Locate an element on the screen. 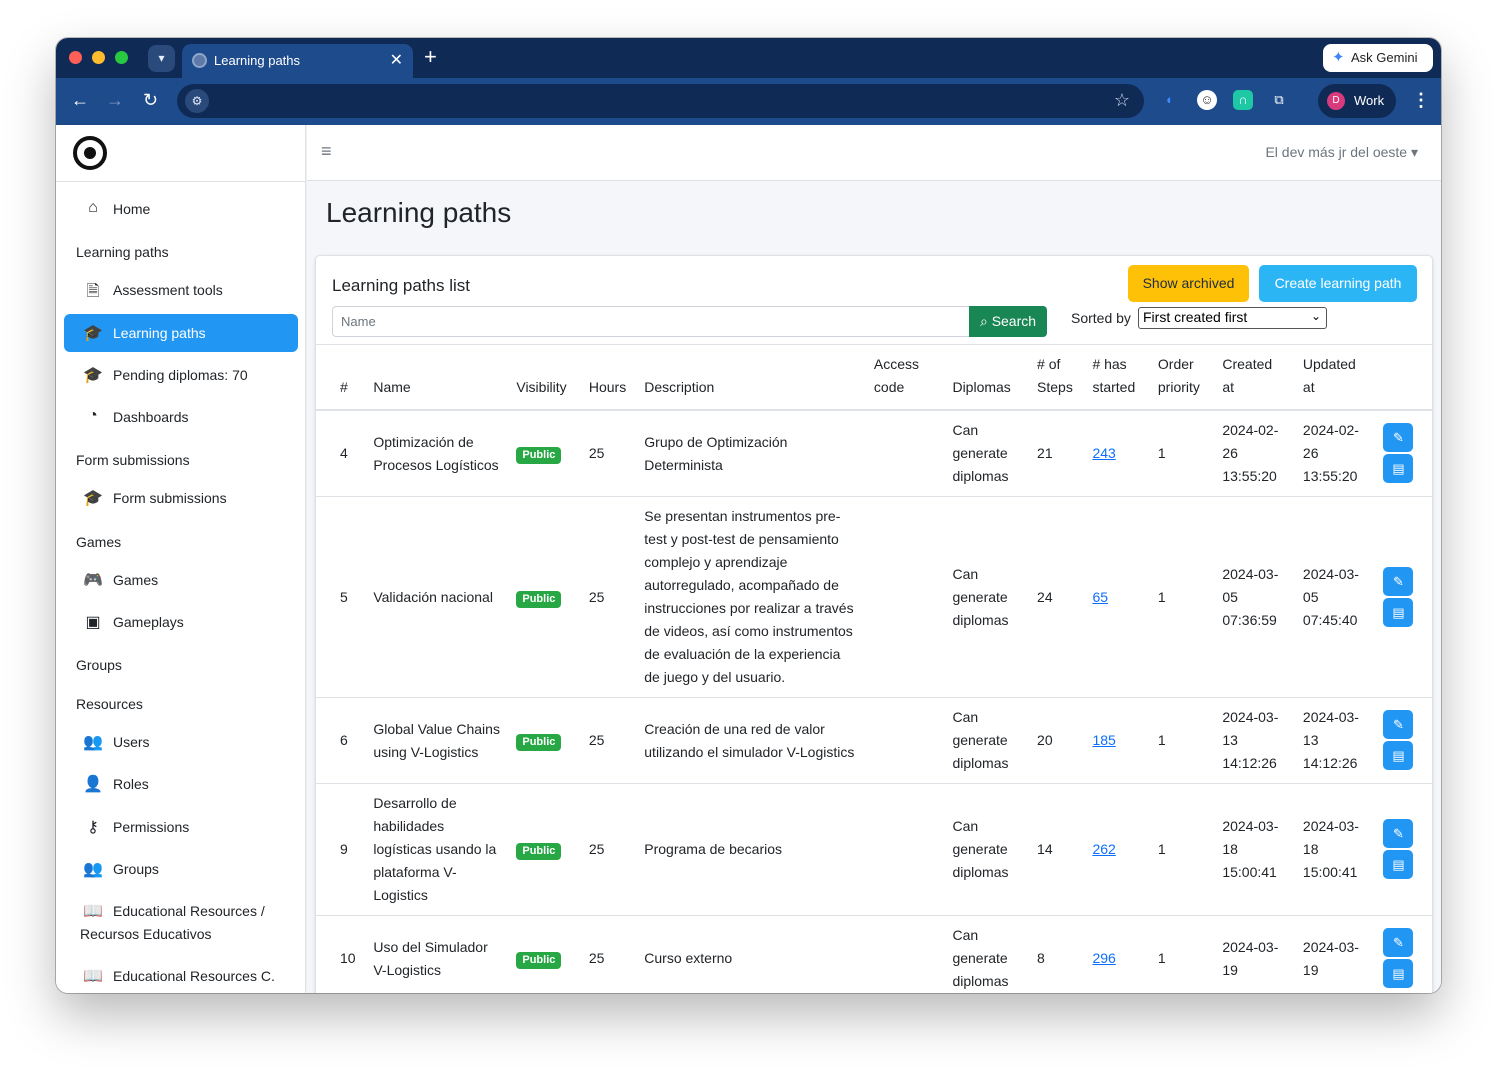 The image size is (1497, 1067). site-settings-icon: ⚙ is located at coordinates (197, 101).